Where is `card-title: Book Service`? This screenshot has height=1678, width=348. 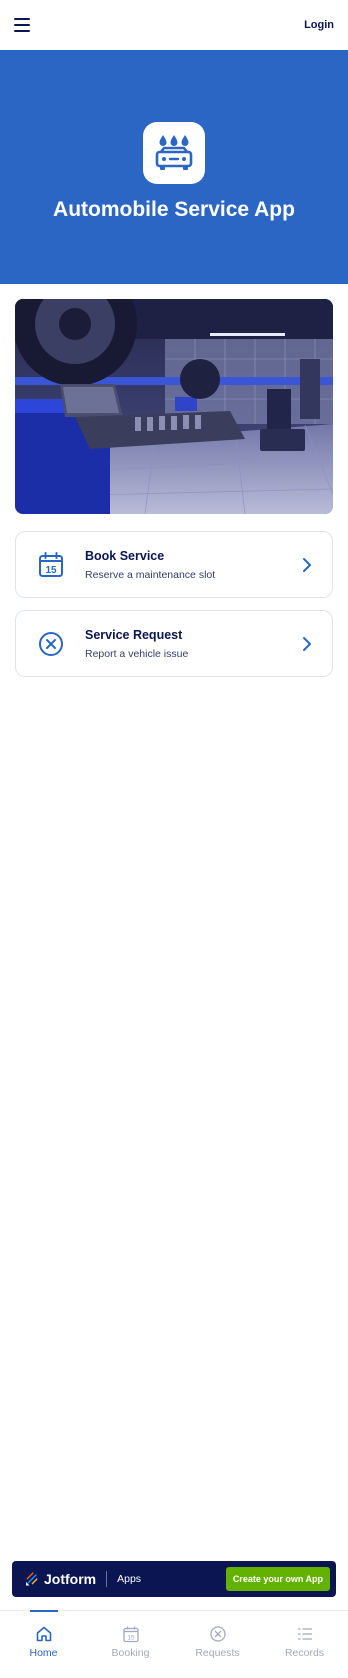 card-title: Book Service is located at coordinates (125, 555).